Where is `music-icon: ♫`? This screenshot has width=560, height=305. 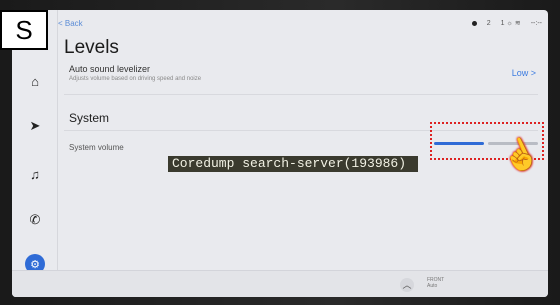 music-icon: ♫ is located at coordinates (35, 174).